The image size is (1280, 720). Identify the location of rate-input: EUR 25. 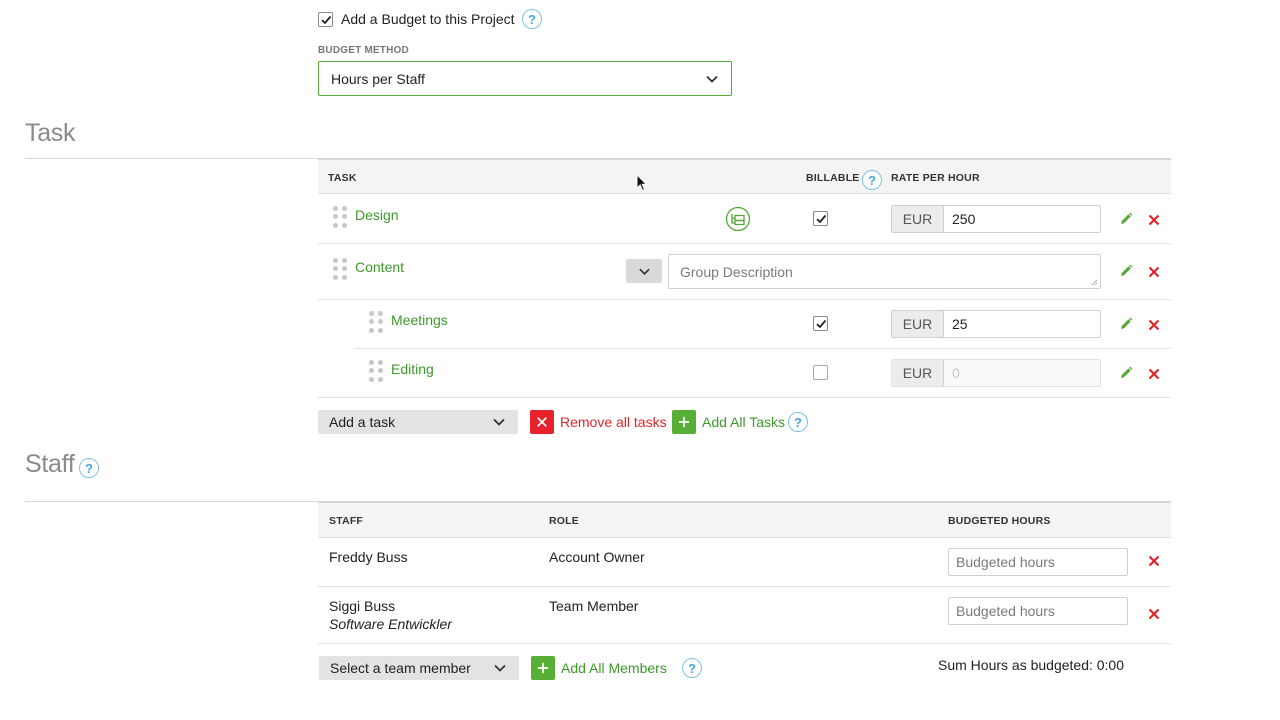
(996, 324).